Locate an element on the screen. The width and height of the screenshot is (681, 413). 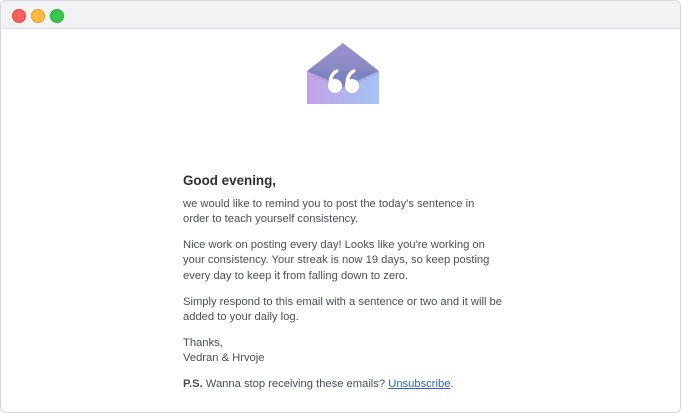
ps-text: Wanna stop receiving these emails? is located at coordinates (295, 383).